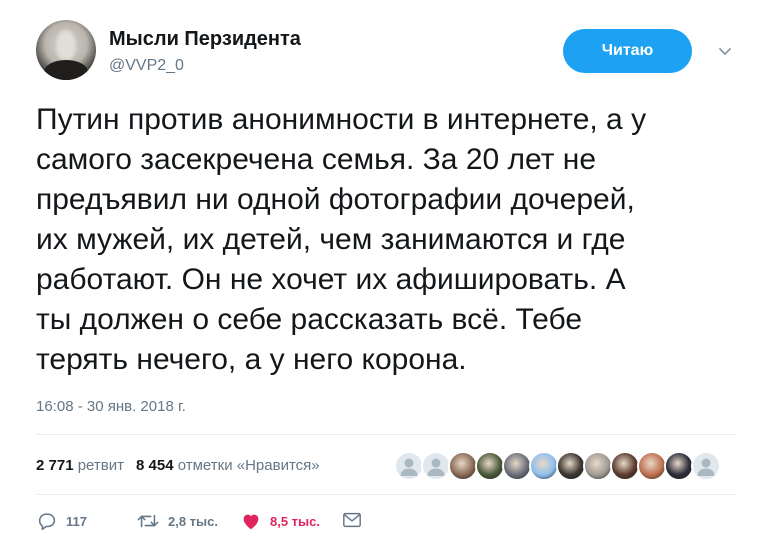  Describe the element at coordinates (725, 51) in the screenshot. I see `chevron-down-icon` at that location.